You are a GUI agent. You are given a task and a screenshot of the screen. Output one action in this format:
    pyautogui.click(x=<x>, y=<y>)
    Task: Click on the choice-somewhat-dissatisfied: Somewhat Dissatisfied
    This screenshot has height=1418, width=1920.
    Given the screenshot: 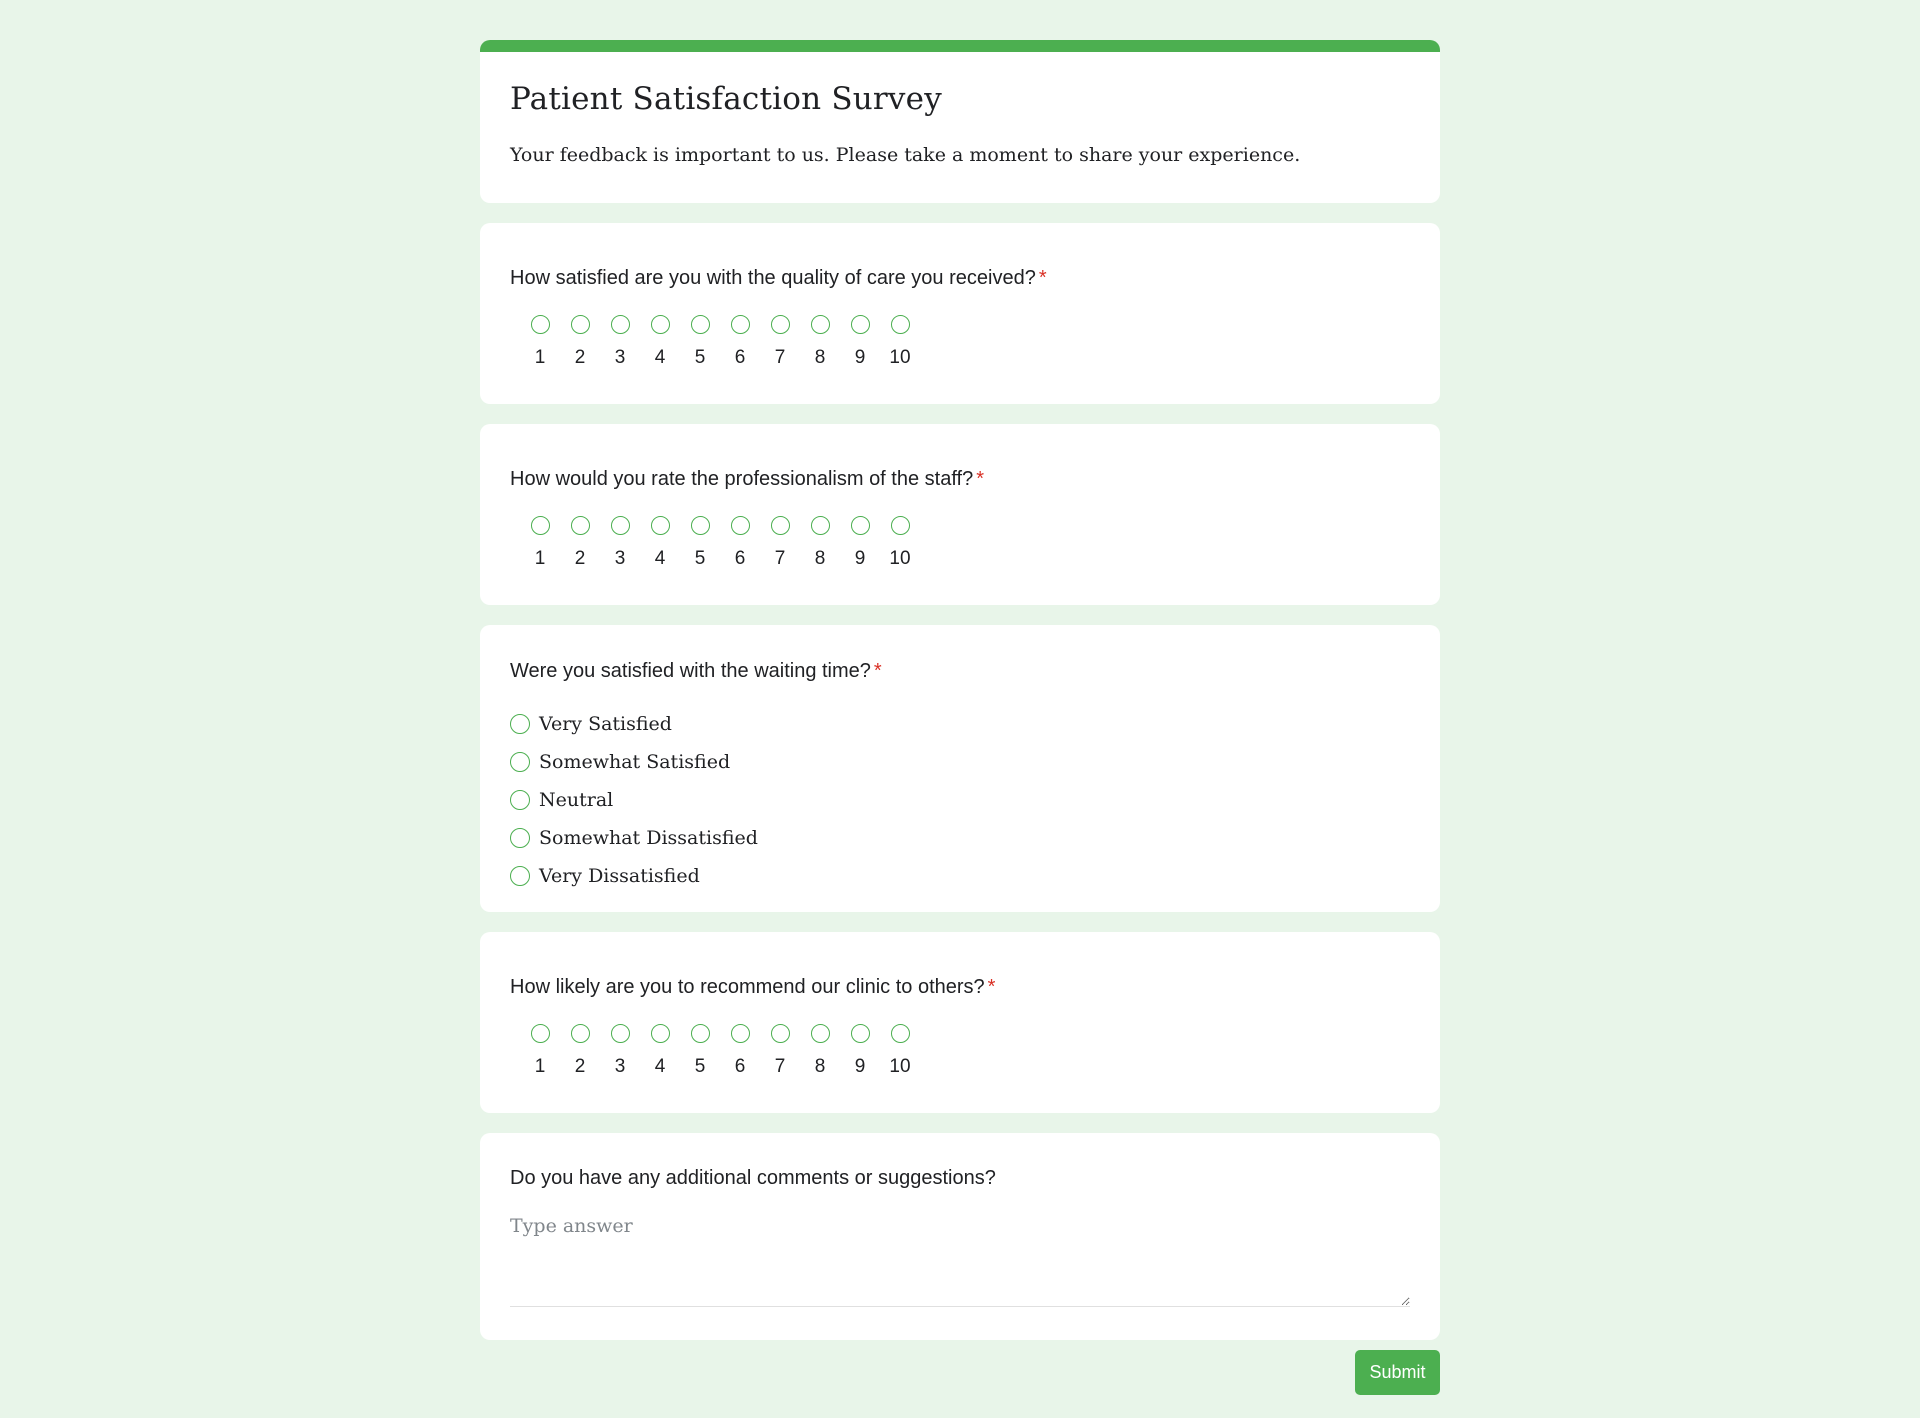 What is the action you would take?
    pyautogui.click(x=634, y=838)
    